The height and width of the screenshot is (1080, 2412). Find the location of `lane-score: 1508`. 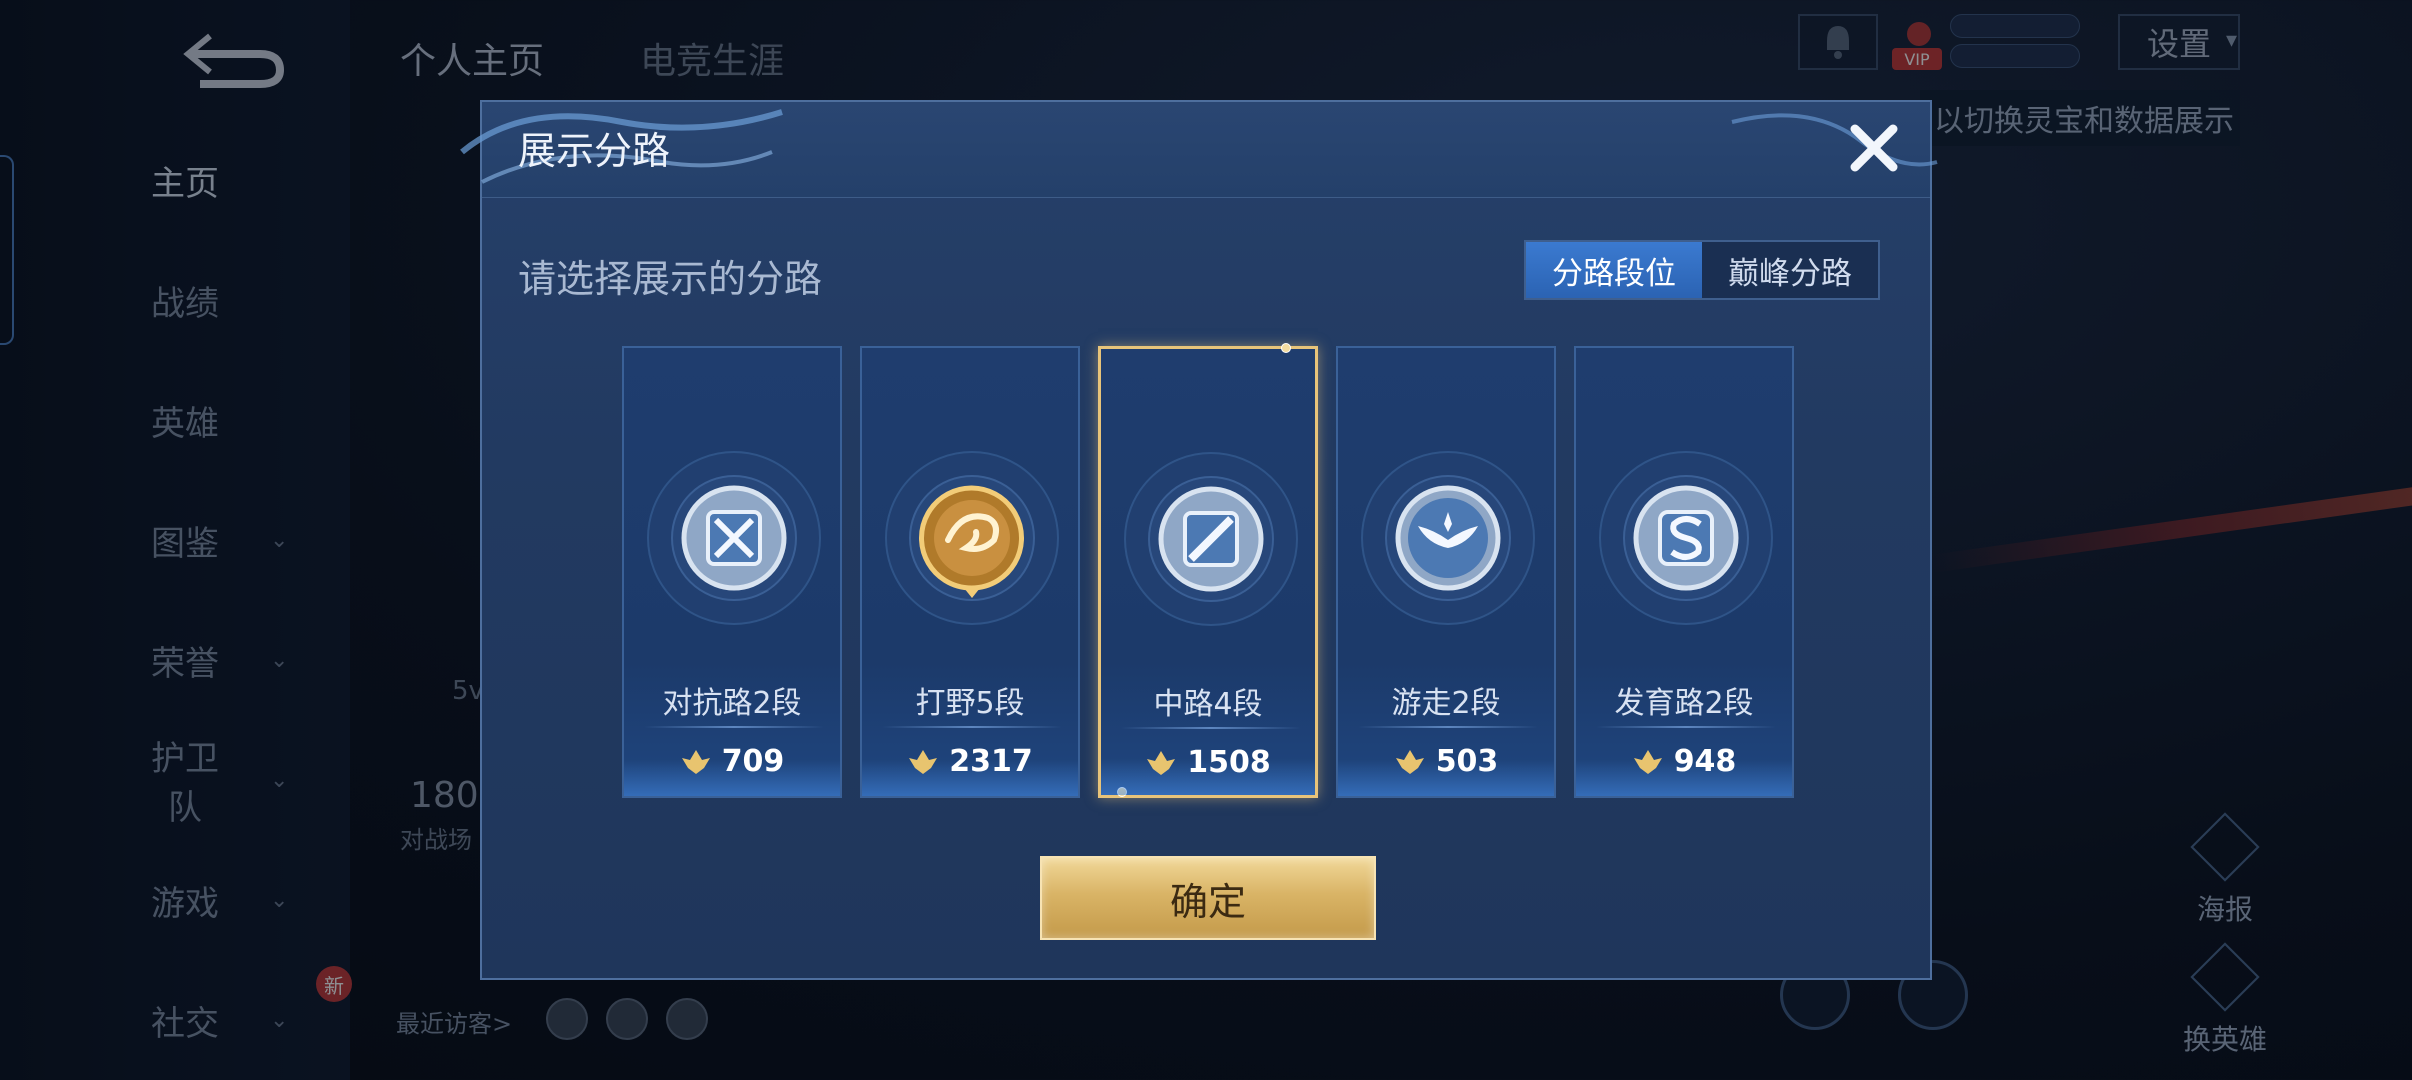

lane-score: 1508 is located at coordinates (1229, 762).